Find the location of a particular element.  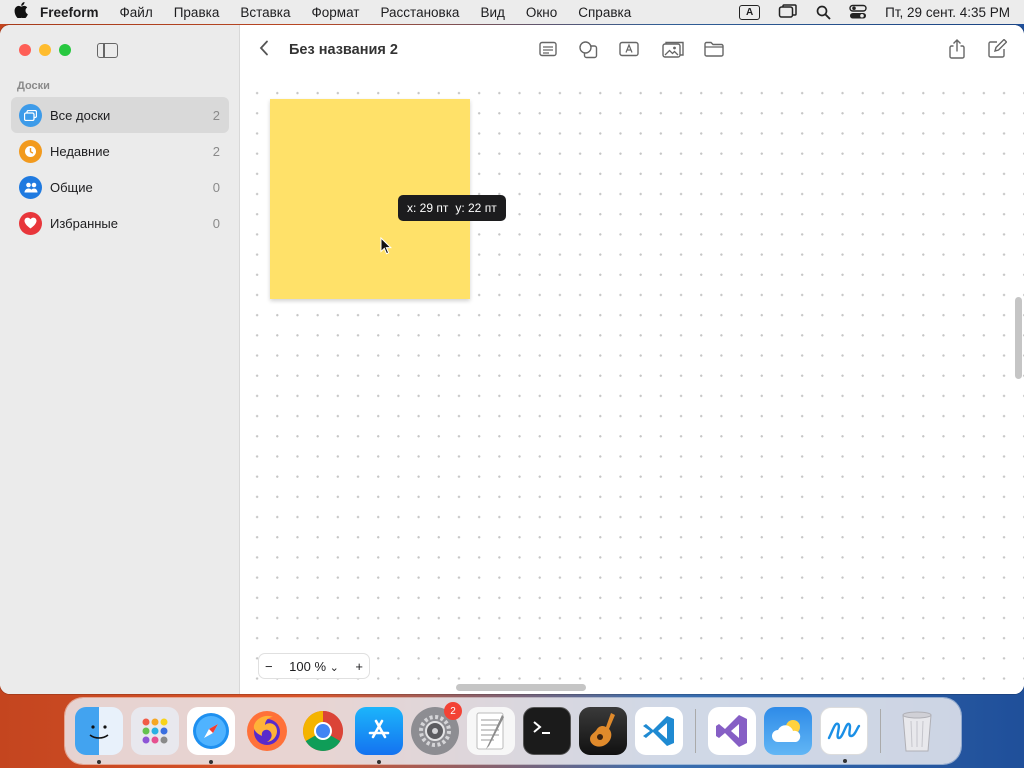

menu-help: Справка is located at coordinates (604, 12).